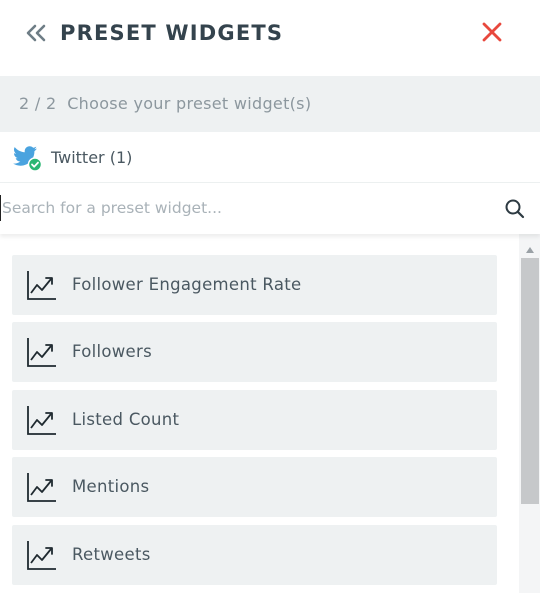  I want to click on search-input, so click(245, 208).